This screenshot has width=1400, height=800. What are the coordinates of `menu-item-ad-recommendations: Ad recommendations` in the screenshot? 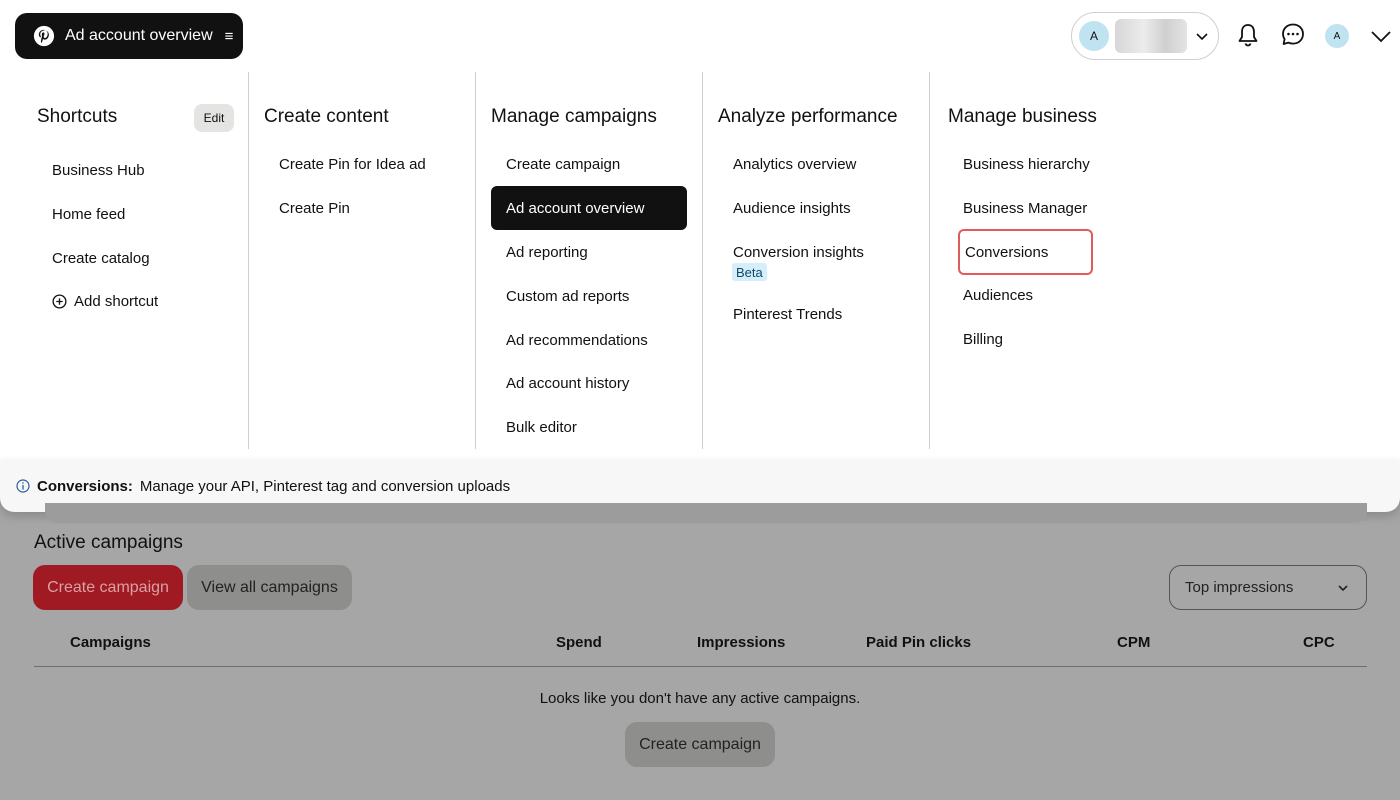 It's located at (589, 340).